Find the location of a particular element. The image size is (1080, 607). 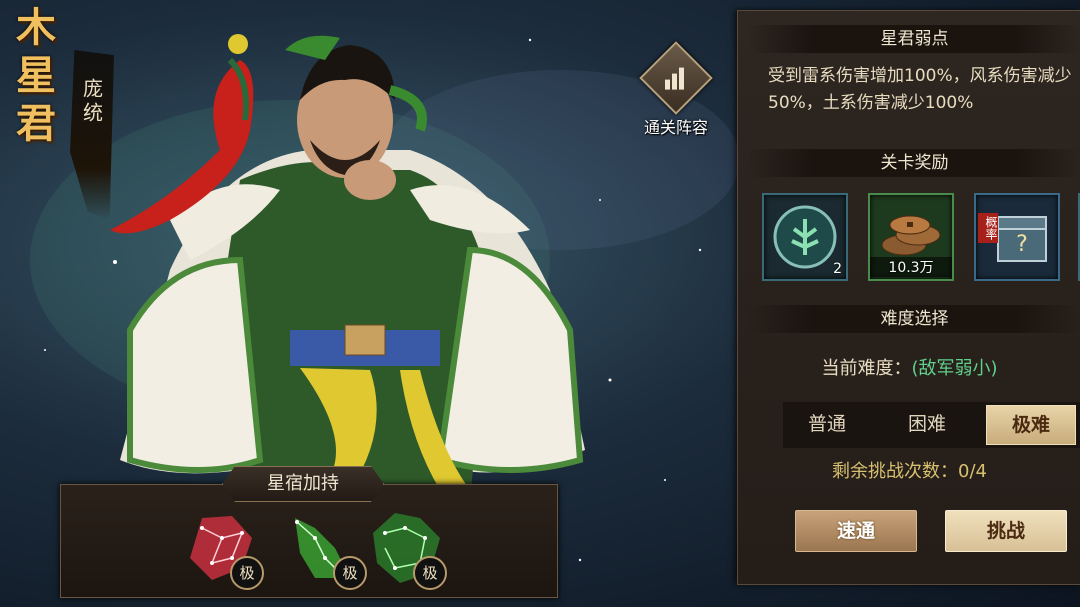

weakness-text: 受到雷系伤害增加100%，风系伤害减少50%，土系伤害减少100% is located at coordinates (920, 89).